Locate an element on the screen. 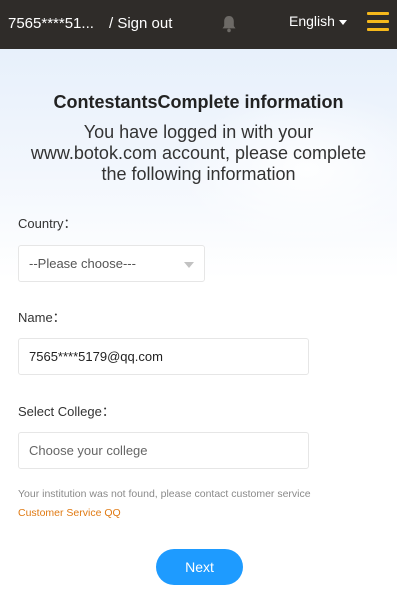 The height and width of the screenshot is (604, 397). name-label: Name： is located at coordinates (42, 317).